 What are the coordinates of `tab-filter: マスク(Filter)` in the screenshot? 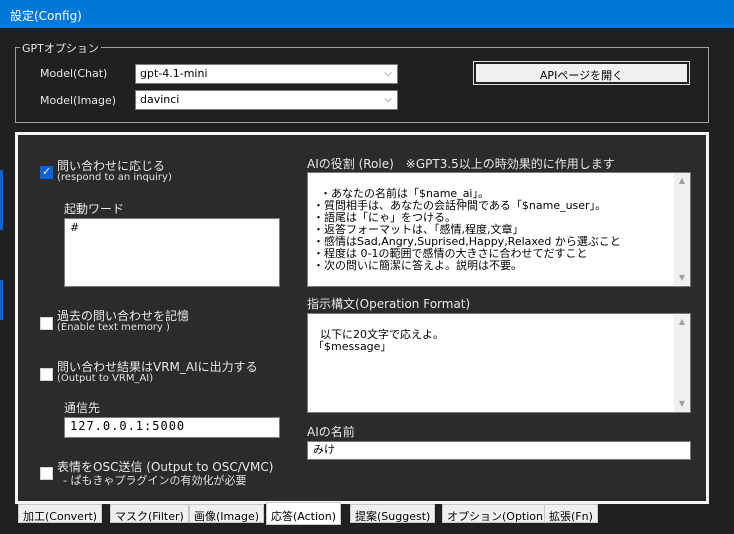 It's located at (149, 513).